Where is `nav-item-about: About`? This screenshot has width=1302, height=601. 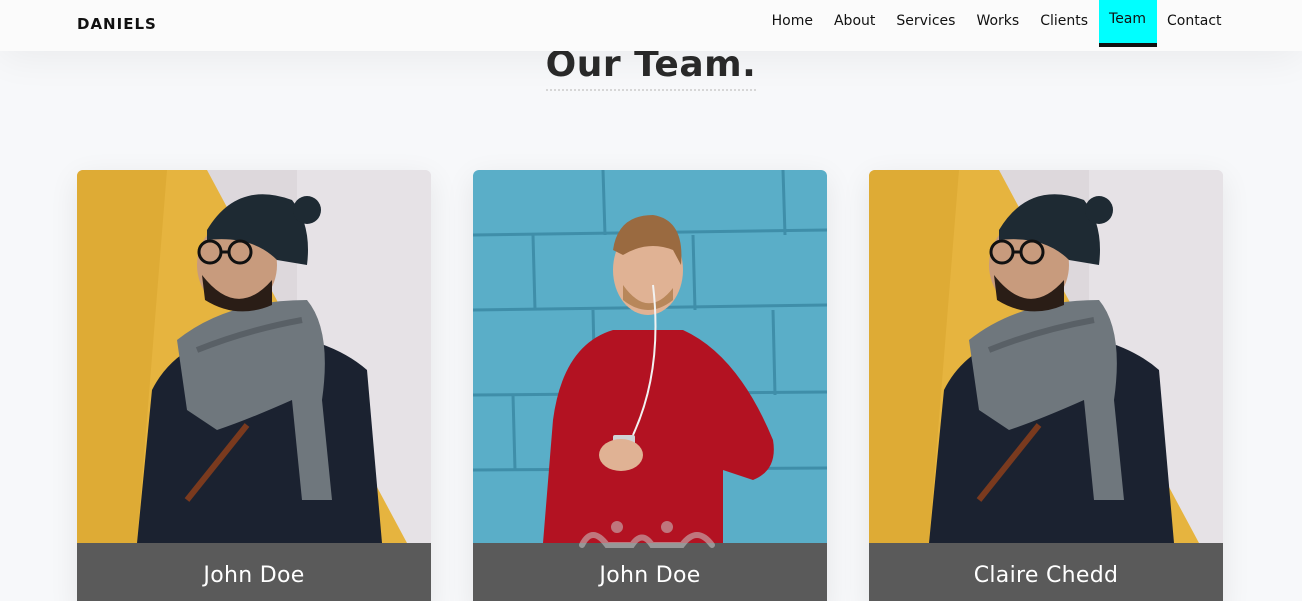 nav-item-about: About is located at coordinates (854, 21).